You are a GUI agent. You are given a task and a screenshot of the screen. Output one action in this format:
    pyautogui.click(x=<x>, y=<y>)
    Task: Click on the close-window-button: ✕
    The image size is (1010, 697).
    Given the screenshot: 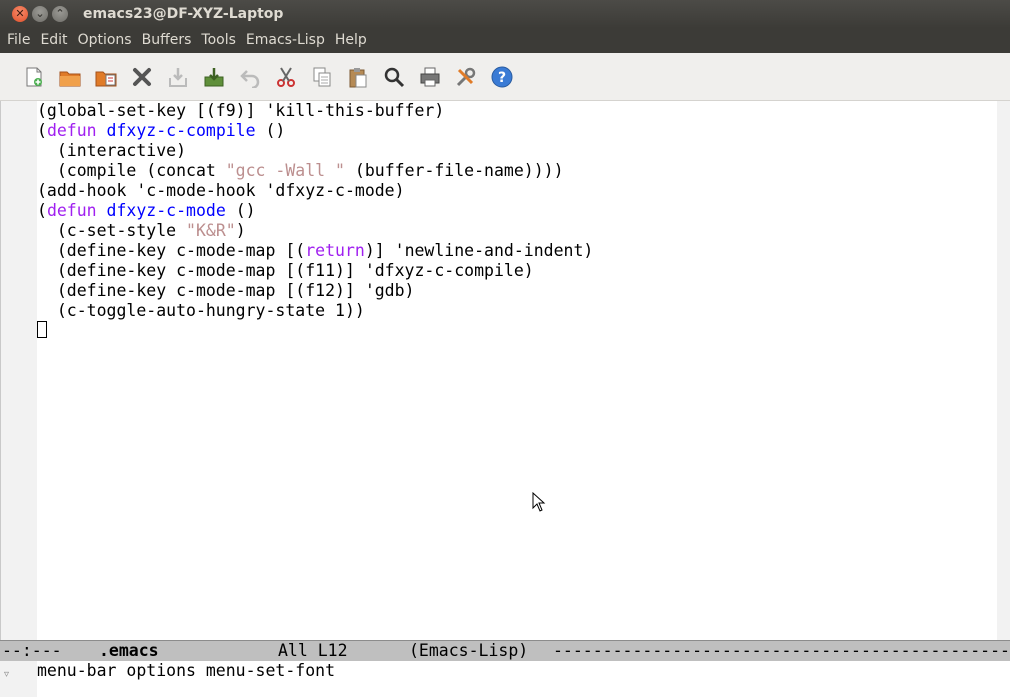 What is the action you would take?
    pyautogui.click(x=20, y=14)
    